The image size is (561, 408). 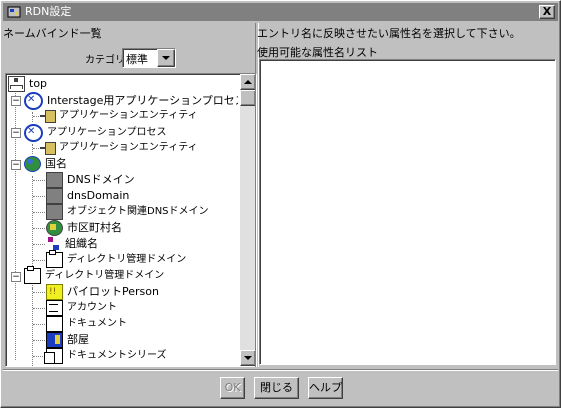 What do you see at coordinates (137, 59) in the screenshot?
I see `category-selected-value: 標準` at bounding box center [137, 59].